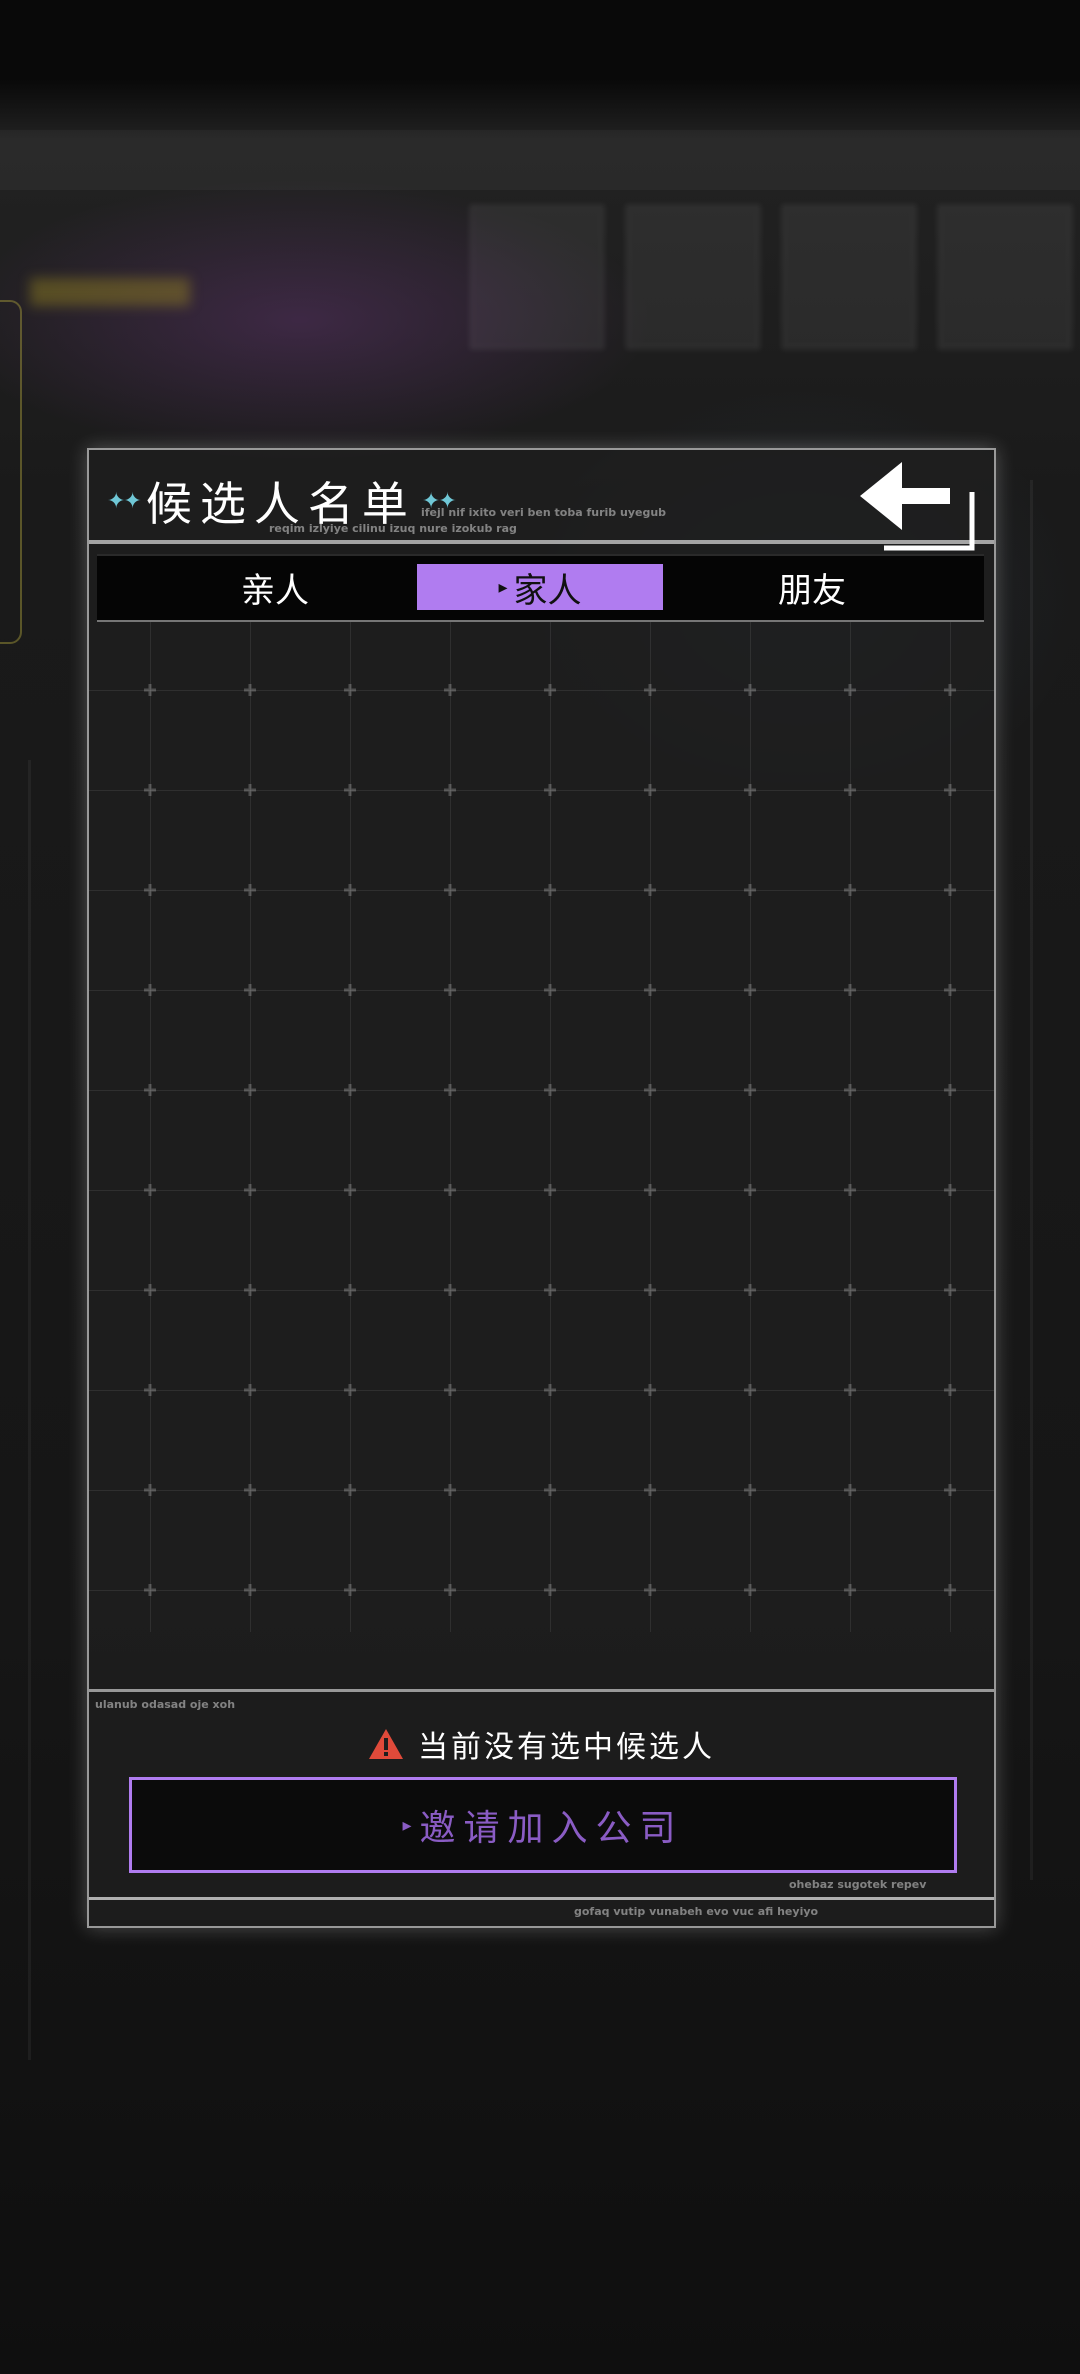 This screenshot has width=1080, height=2374. Describe the element at coordinates (771, 277) in the screenshot. I see `background-cards` at that location.